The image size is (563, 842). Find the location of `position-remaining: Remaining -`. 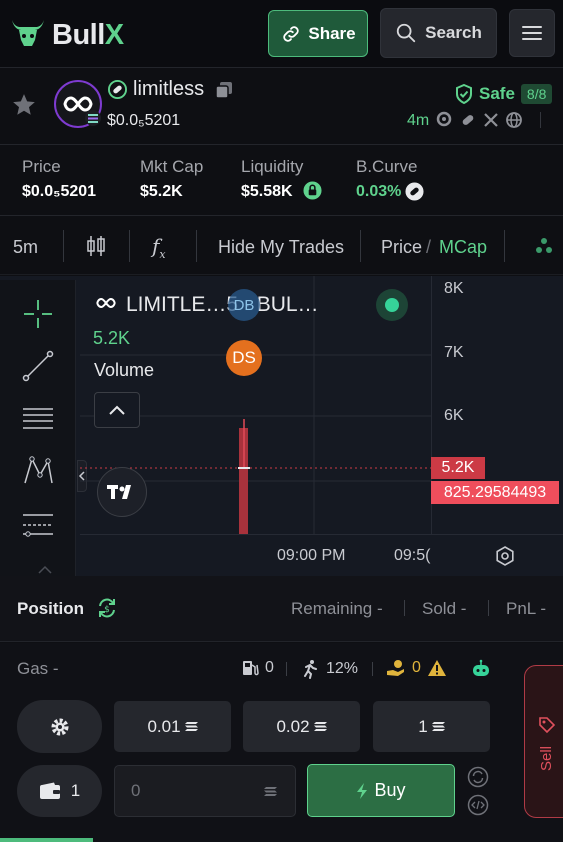

position-remaining: Remaining - is located at coordinates (337, 608).